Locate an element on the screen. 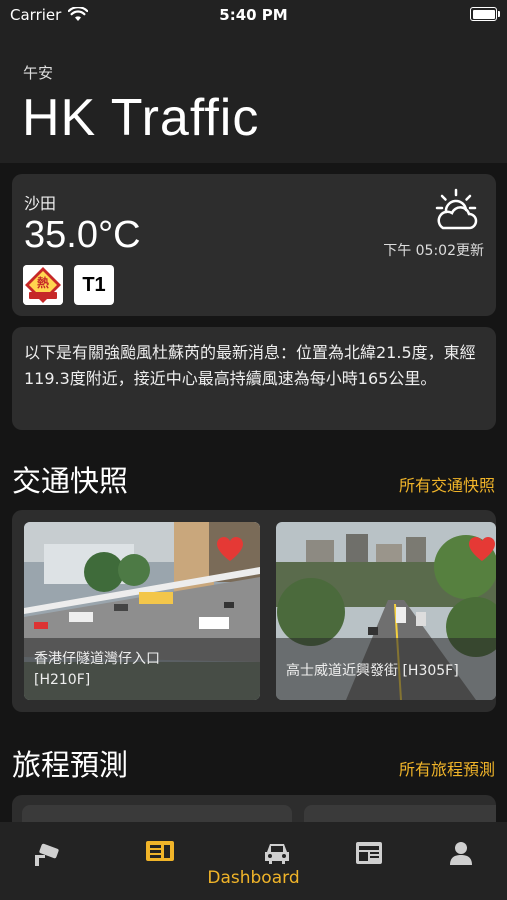 The width and height of the screenshot is (507, 900). greeting: 午安 is located at coordinates (38, 73).